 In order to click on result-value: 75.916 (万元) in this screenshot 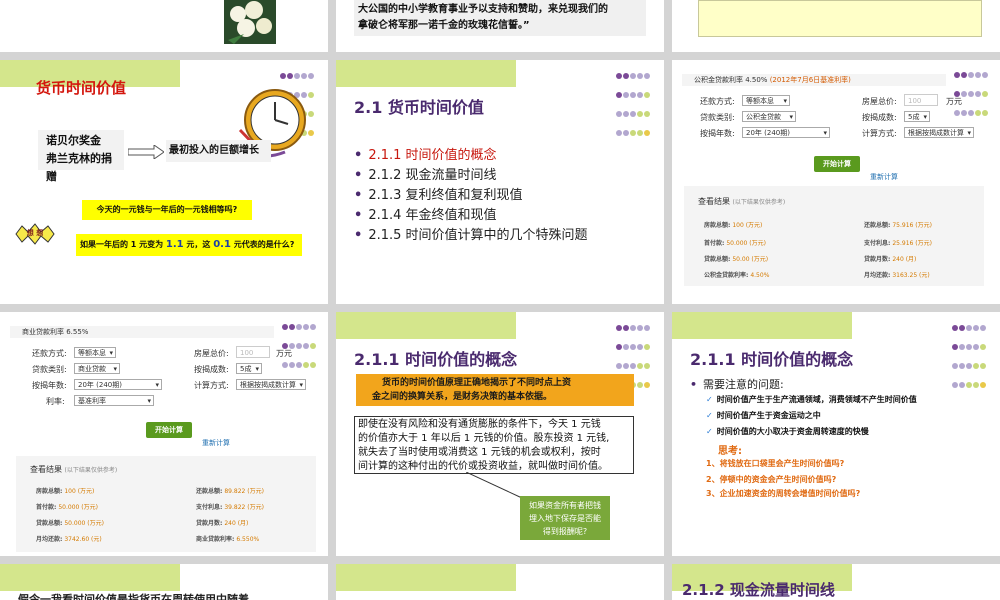, I will do `click(912, 225)`.